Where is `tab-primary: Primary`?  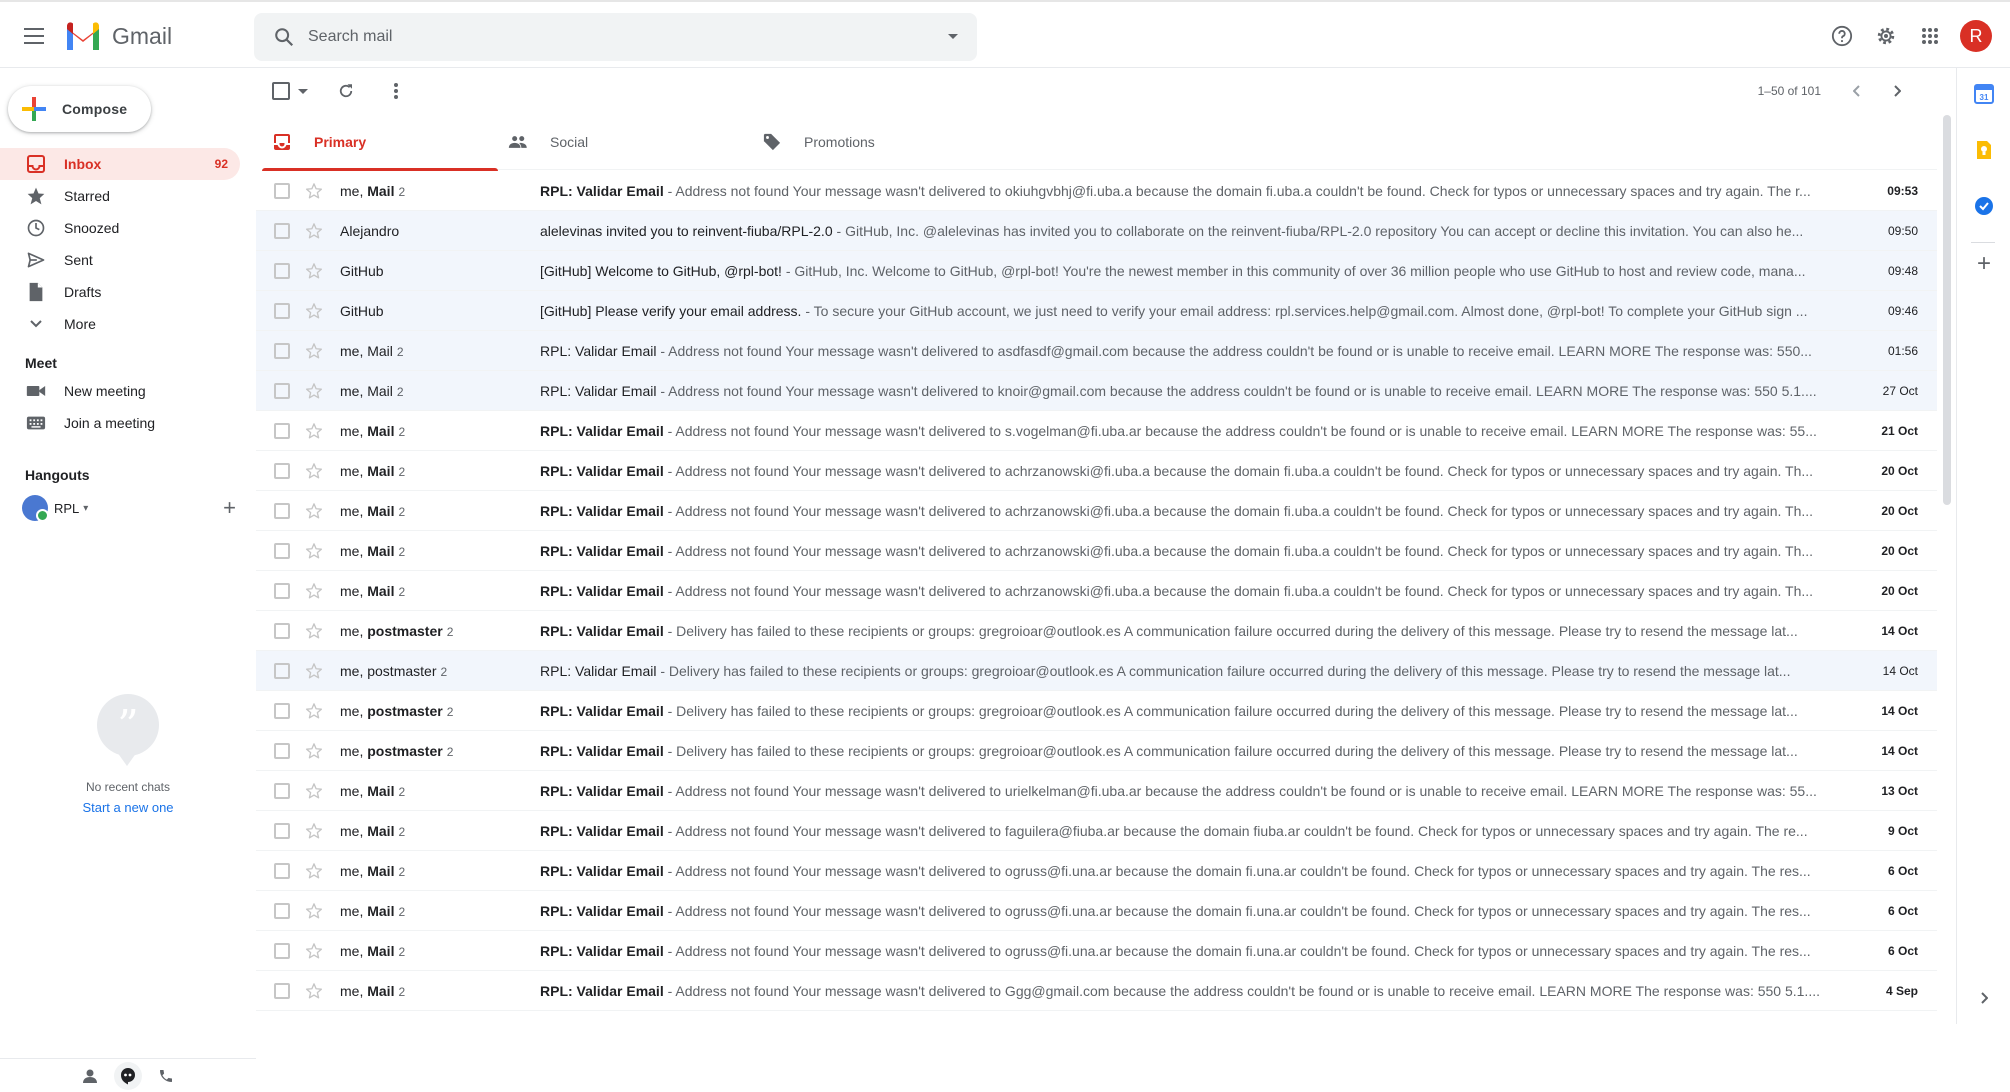 tab-primary: Primary is located at coordinates (380, 142).